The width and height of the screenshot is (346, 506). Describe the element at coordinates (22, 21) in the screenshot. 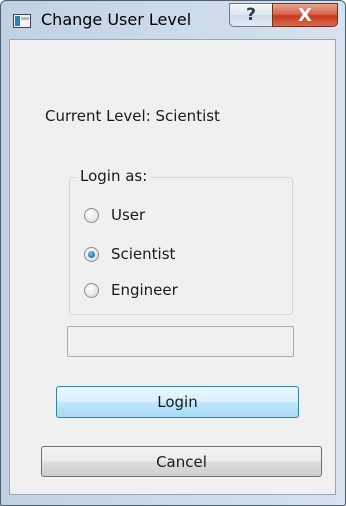

I see `app-window-icon` at that location.